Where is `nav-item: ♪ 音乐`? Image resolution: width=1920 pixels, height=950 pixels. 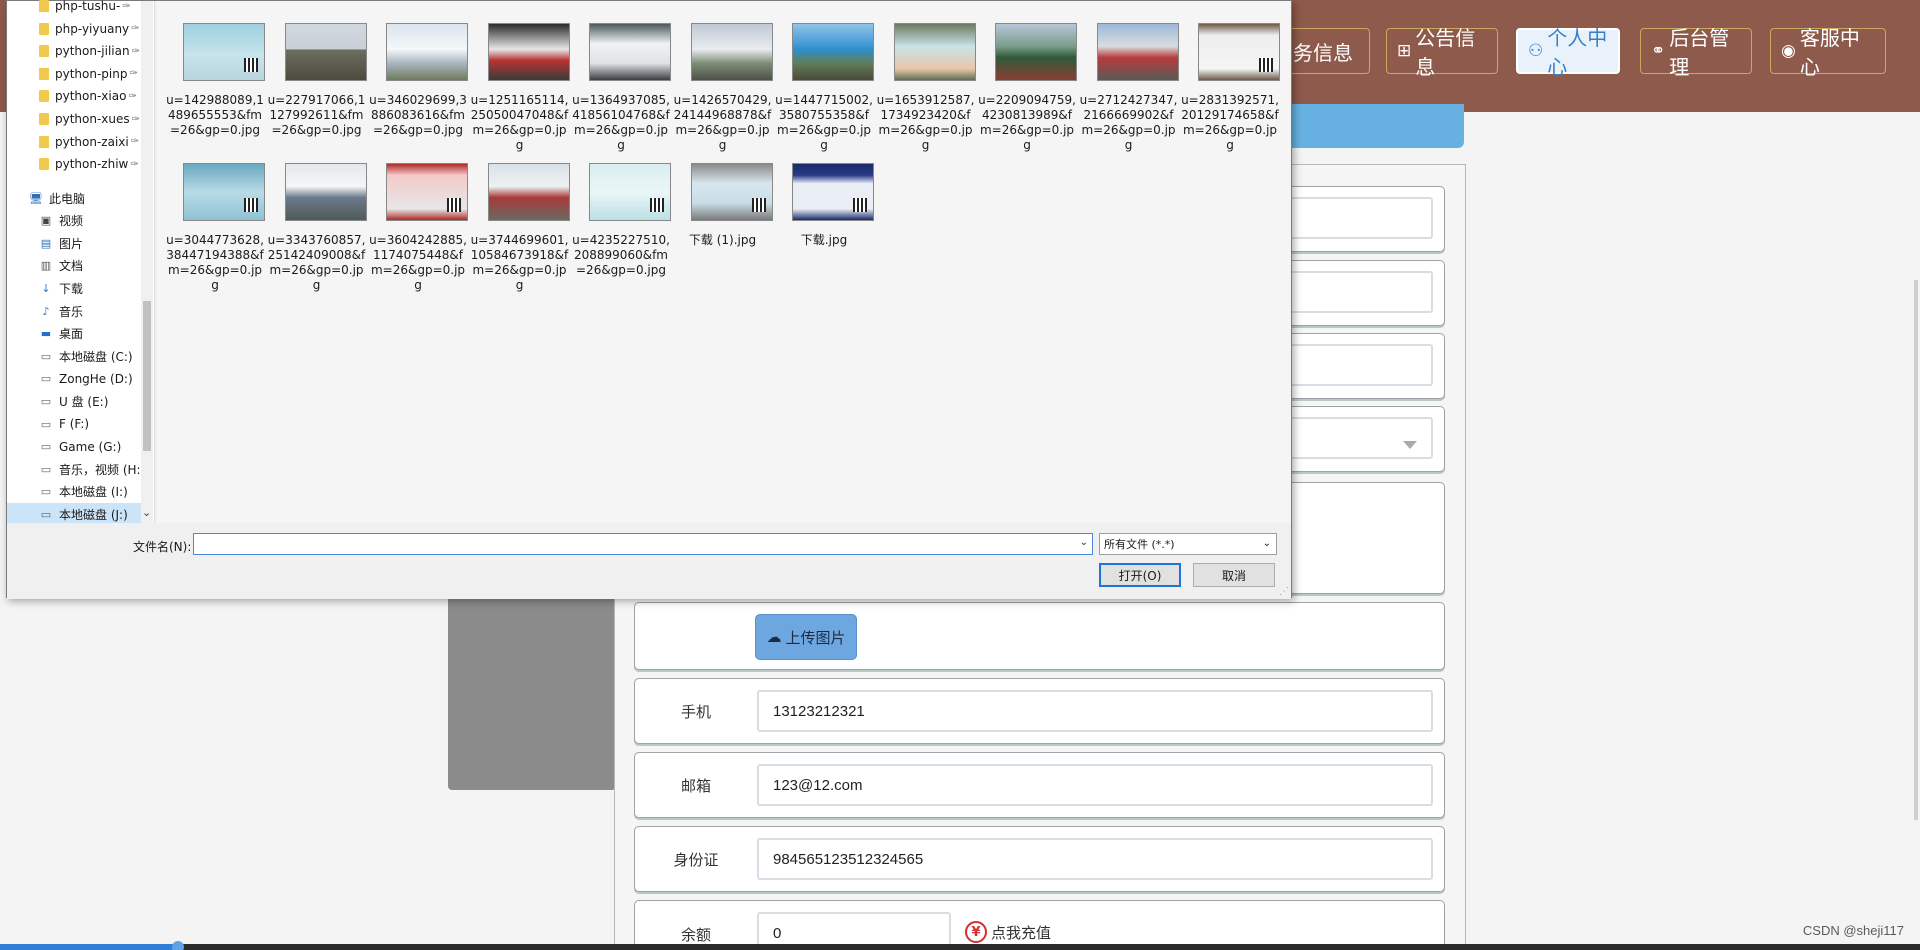
nav-item: ♪ 音乐 is located at coordinates (79, 311).